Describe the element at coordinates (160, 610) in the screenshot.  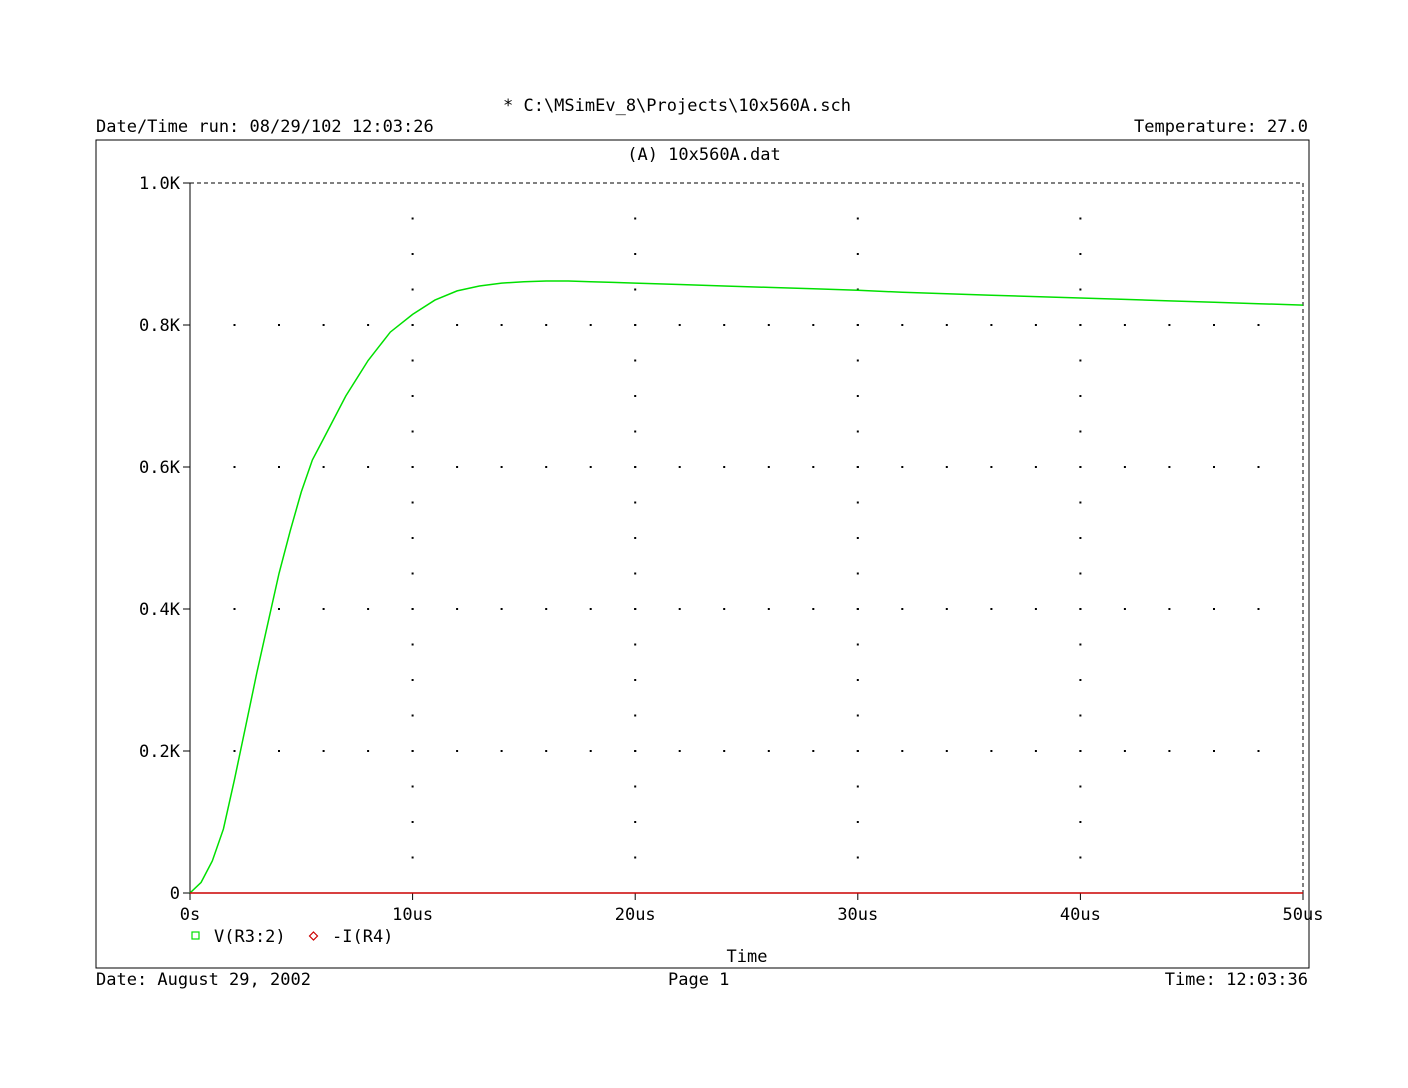
I see `y-tick-label: 0.4K` at that location.